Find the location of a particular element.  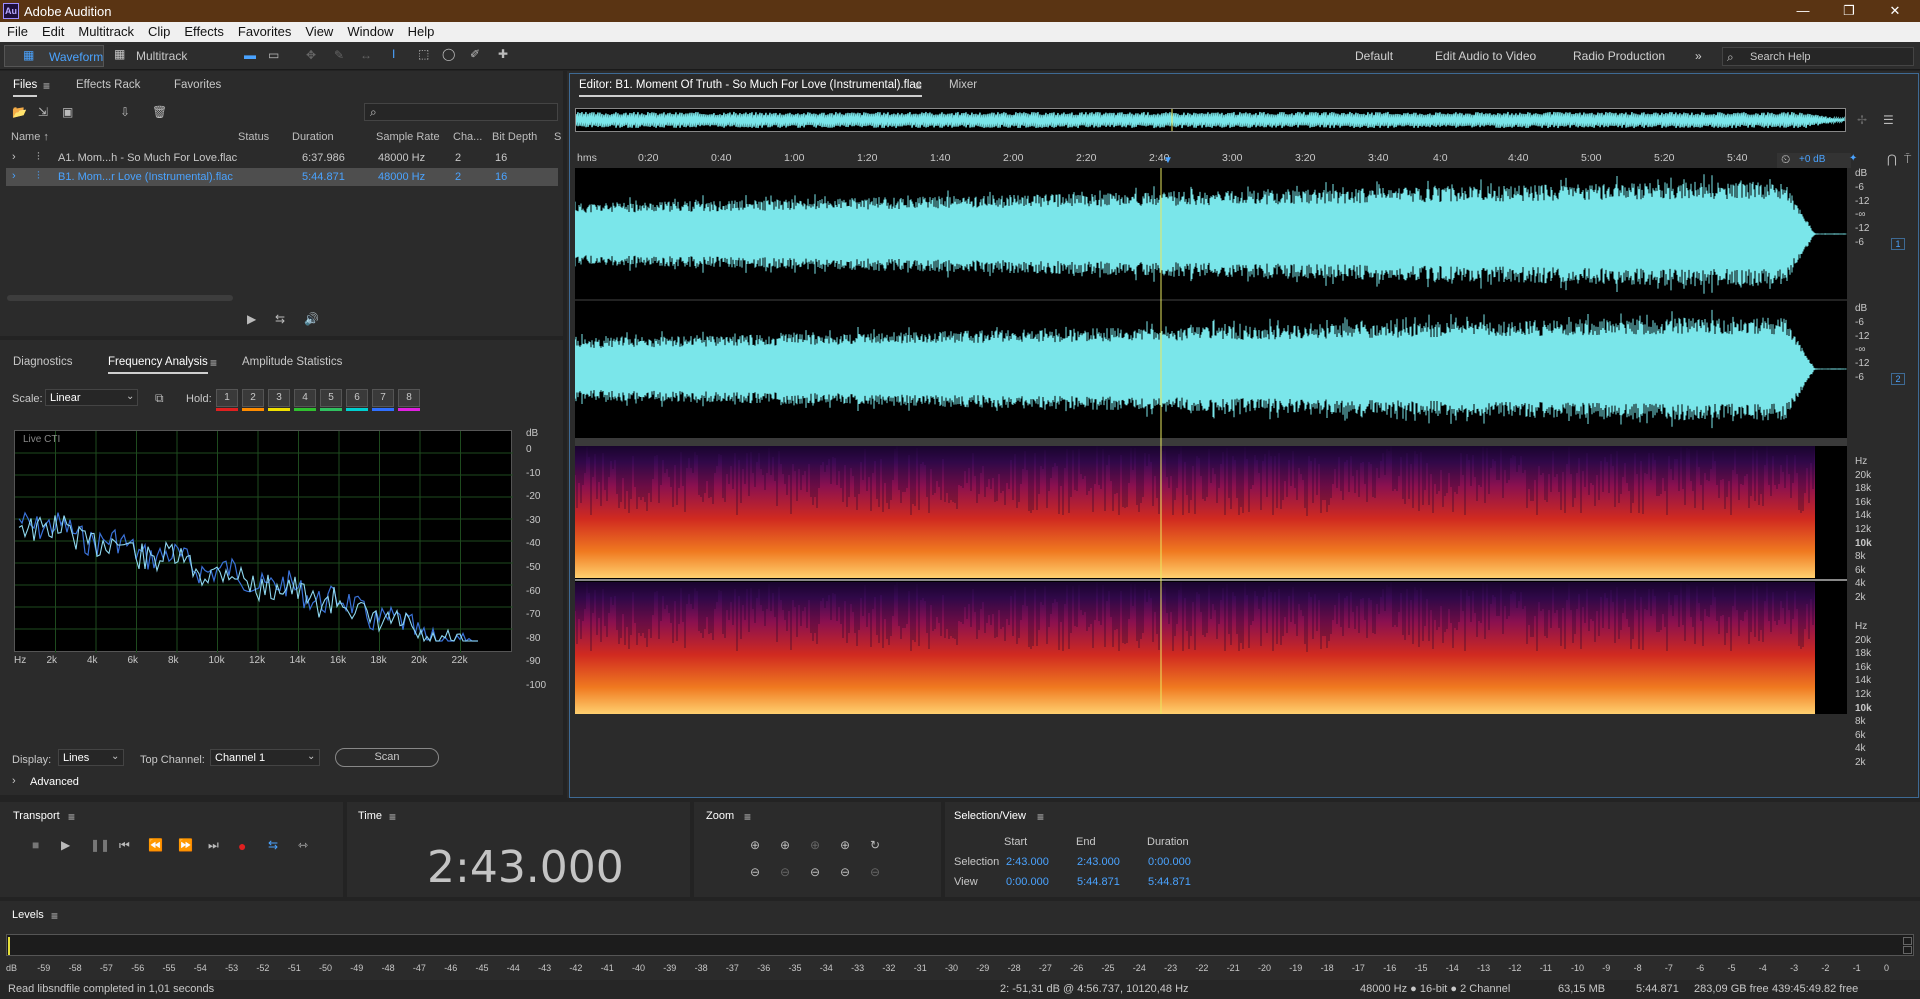

tab-frequency-analysis: Frequency Analysis is located at coordinates (158, 365).